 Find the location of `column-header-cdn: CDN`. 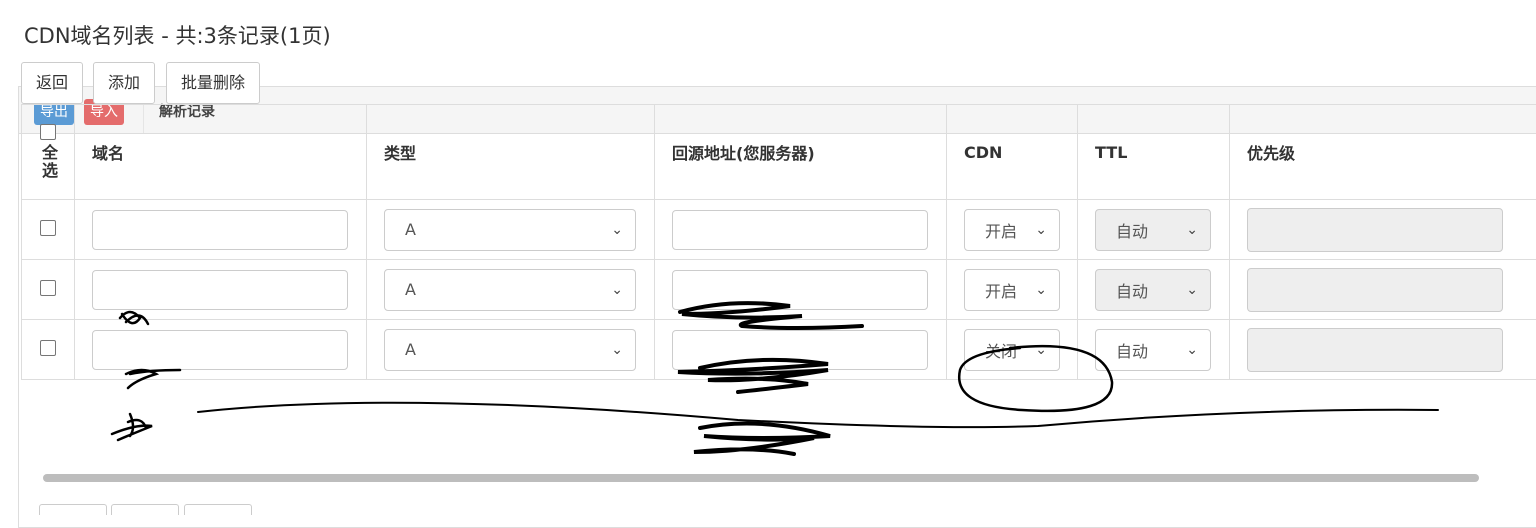

column-header-cdn: CDN is located at coordinates (1012, 152).